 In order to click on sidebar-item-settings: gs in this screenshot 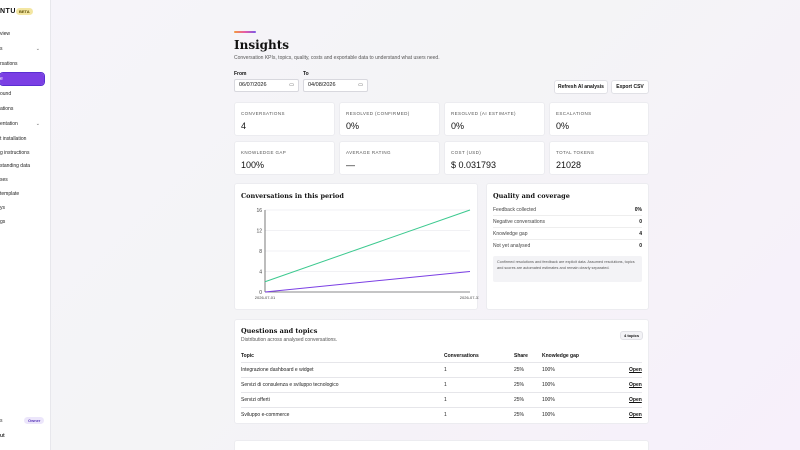, I will do `click(23, 222)`.